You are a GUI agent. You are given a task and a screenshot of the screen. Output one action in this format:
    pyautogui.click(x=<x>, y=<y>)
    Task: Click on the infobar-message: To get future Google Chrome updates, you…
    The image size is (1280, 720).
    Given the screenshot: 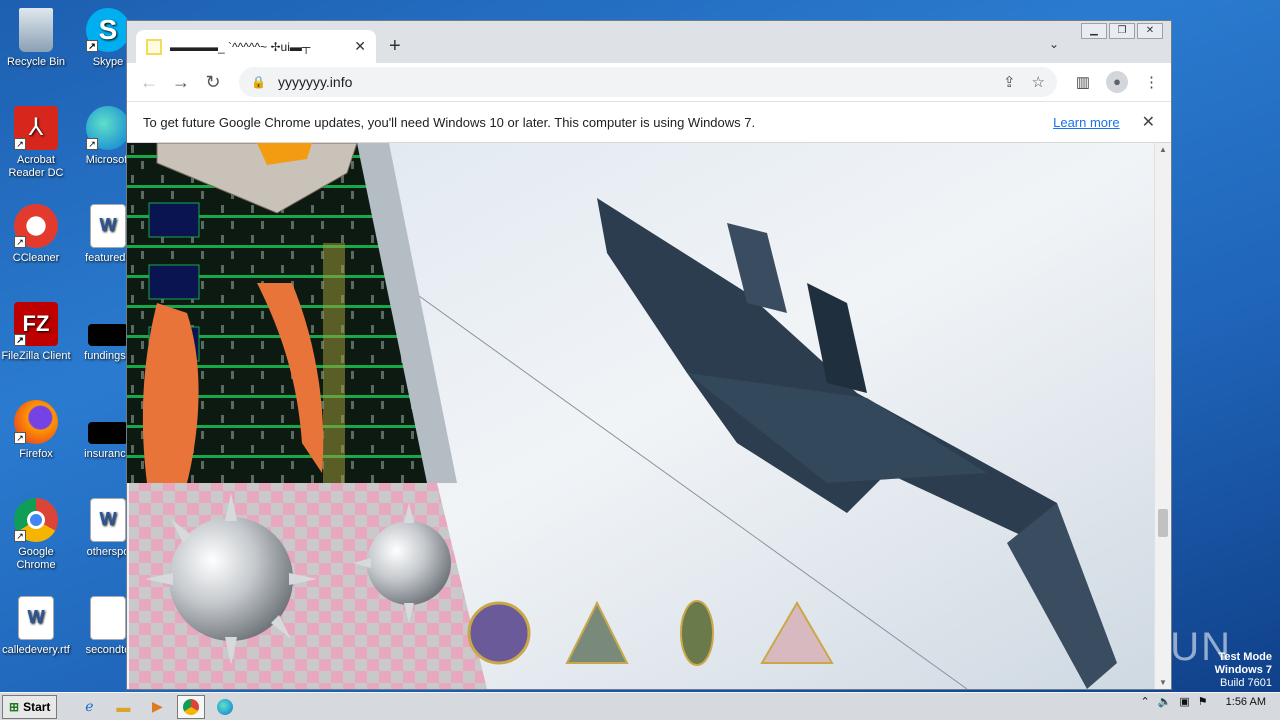 What is the action you would take?
    pyautogui.click(x=449, y=122)
    